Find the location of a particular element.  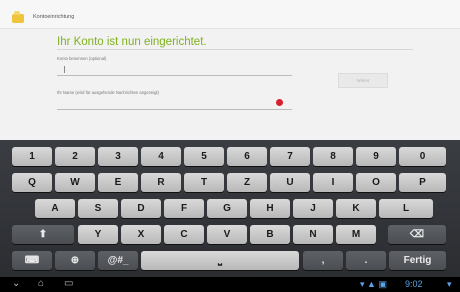

account-name-label: Konto benennen (optional) is located at coordinates (82, 58).